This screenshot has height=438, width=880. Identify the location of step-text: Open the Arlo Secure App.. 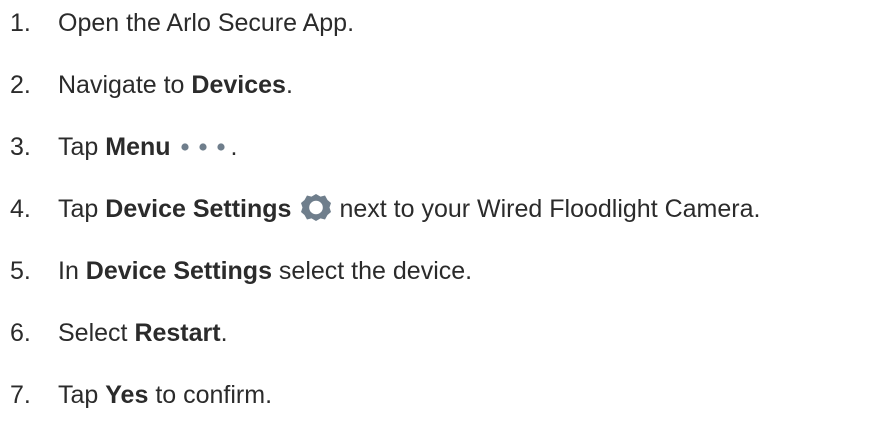
(206, 23).